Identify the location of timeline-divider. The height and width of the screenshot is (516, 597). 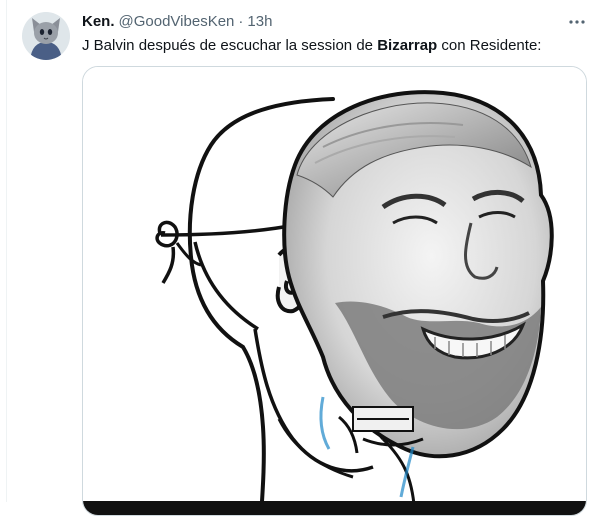
(6, 251).